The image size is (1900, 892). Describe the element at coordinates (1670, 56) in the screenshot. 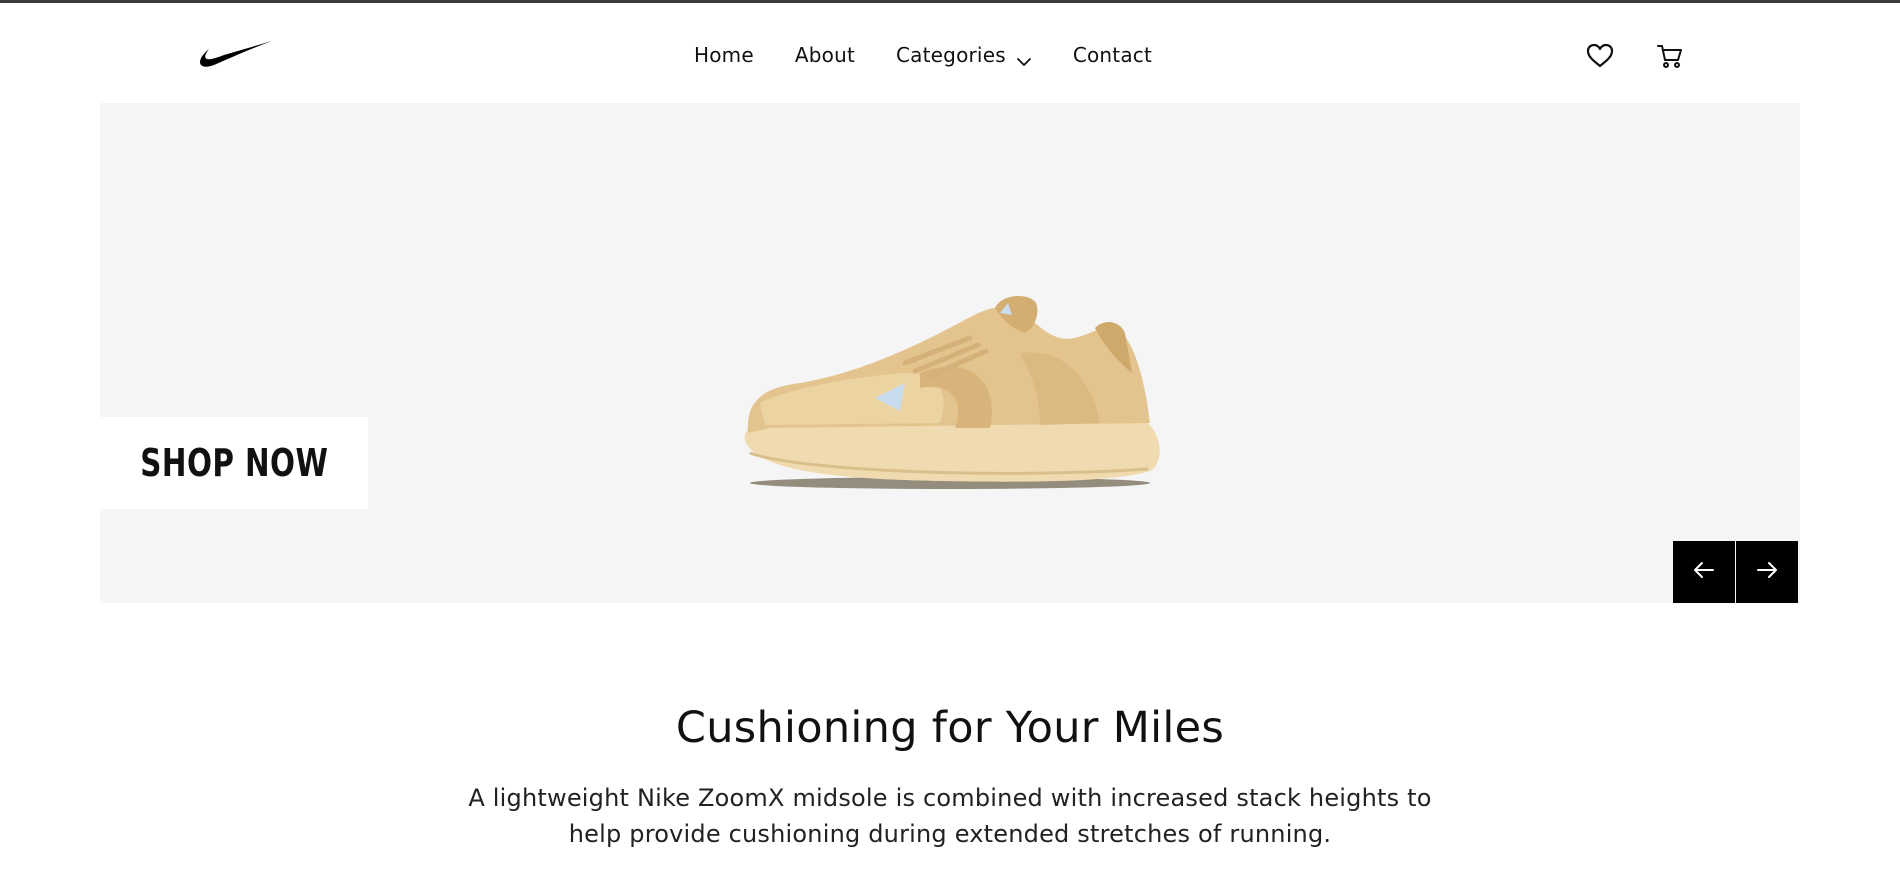

I see `shopping-cart-icon` at that location.